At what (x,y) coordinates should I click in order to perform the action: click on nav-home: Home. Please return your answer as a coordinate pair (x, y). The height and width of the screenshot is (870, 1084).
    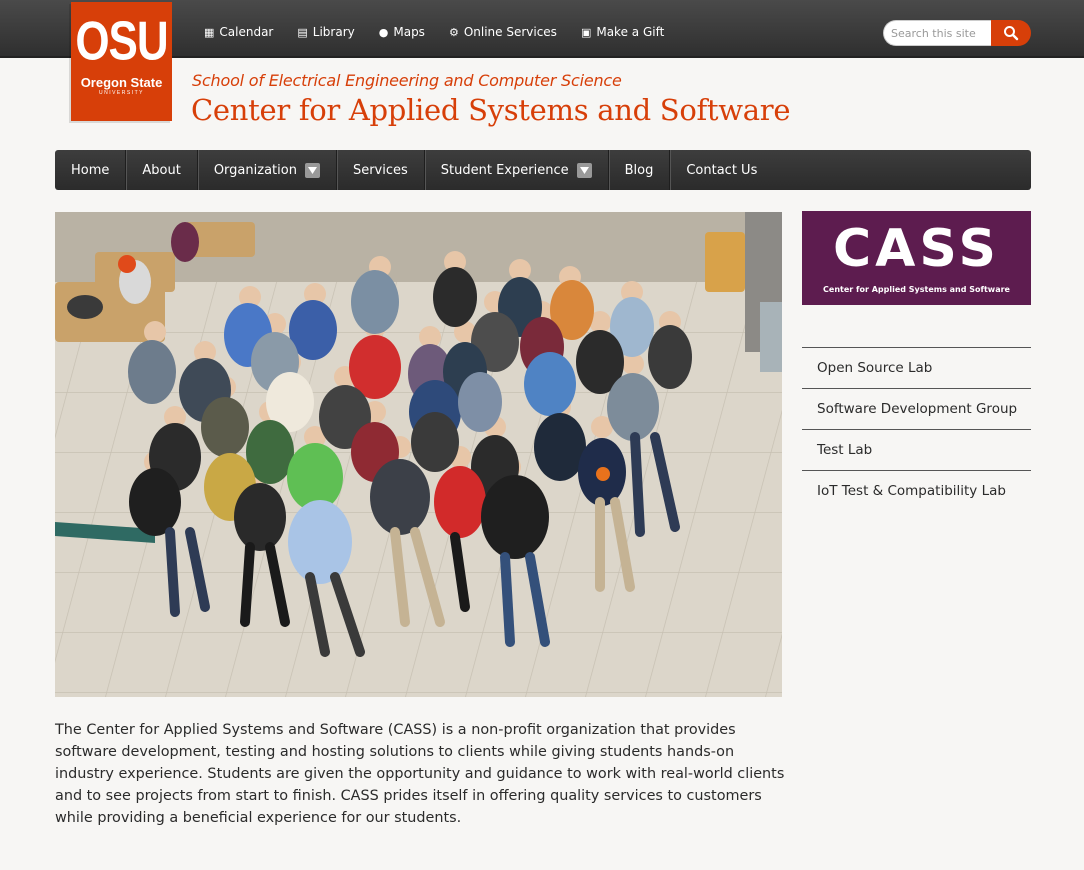
    Looking at the image, I should click on (91, 170).